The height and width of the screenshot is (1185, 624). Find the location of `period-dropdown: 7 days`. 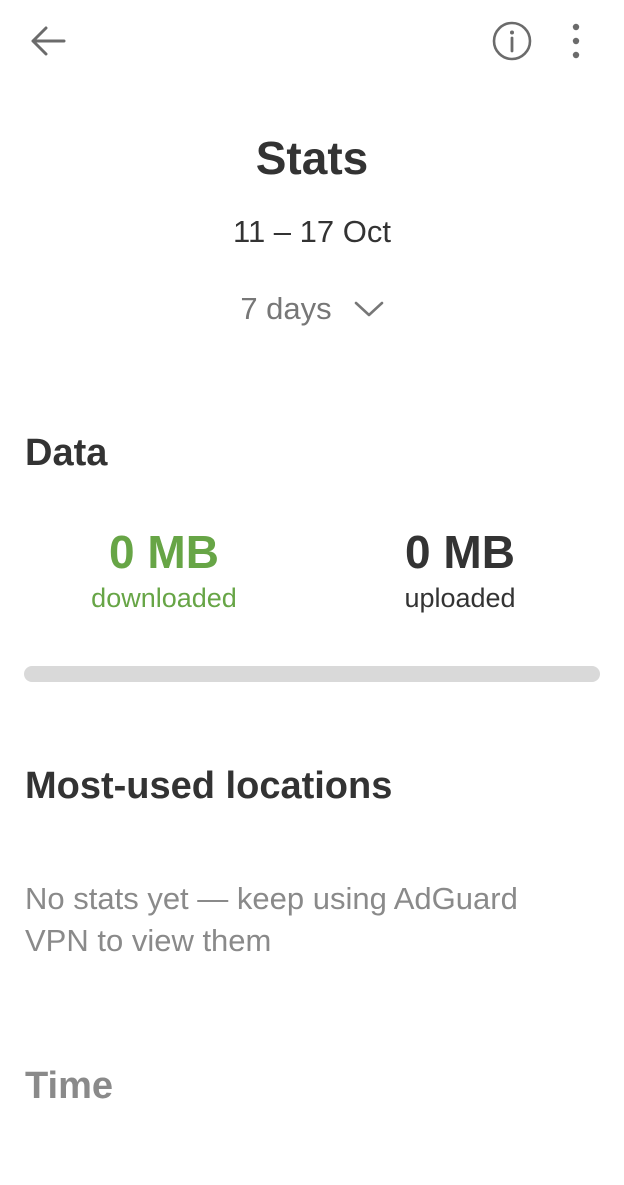

period-dropdown: 7 days is located at coordinates (312, 309).